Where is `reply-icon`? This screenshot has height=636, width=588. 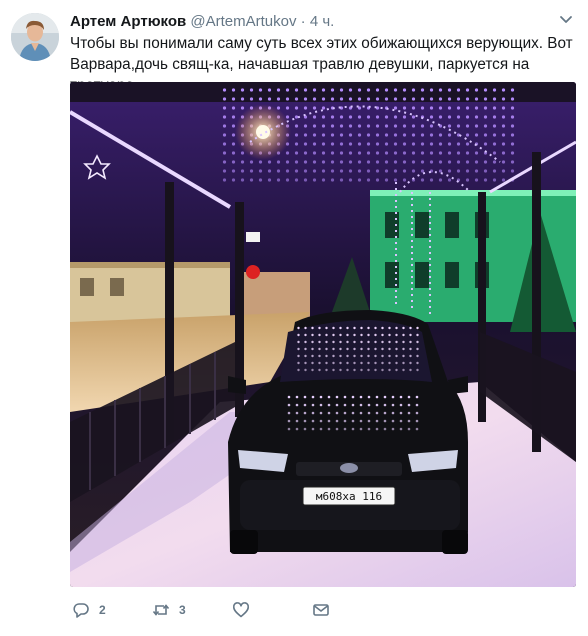
reply-icon is located at coordinates (81, 610).